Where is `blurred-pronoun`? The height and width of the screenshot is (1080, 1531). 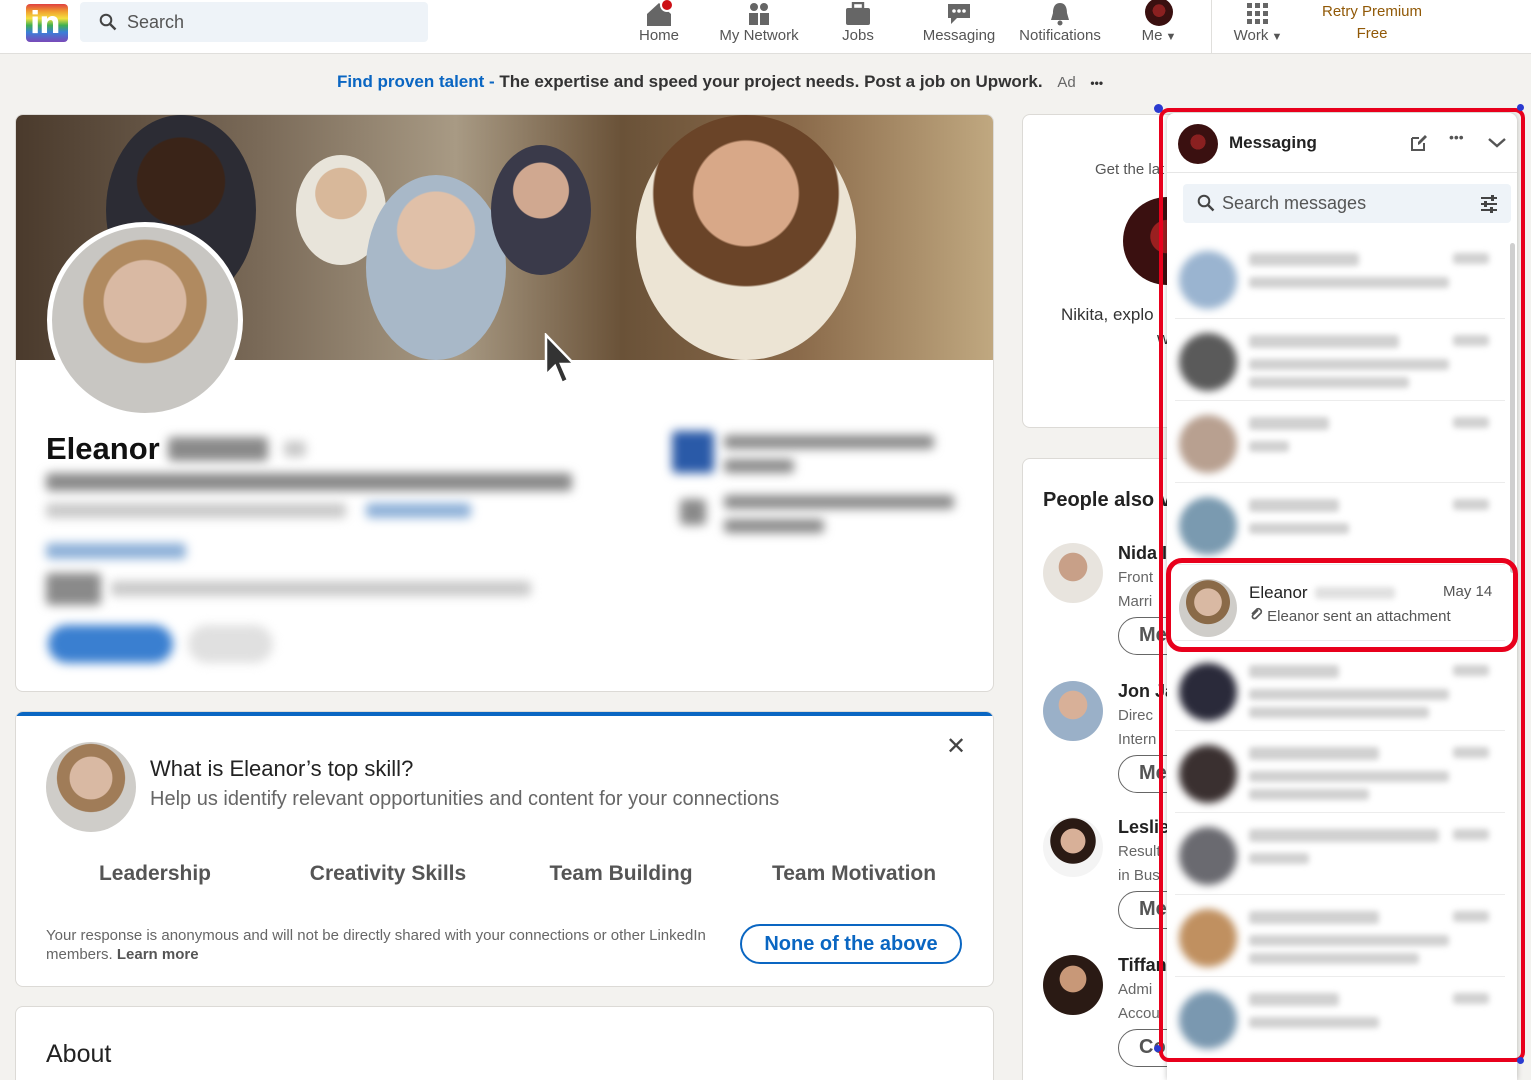
blurred-pronoun is located at coordinates (295, 449).